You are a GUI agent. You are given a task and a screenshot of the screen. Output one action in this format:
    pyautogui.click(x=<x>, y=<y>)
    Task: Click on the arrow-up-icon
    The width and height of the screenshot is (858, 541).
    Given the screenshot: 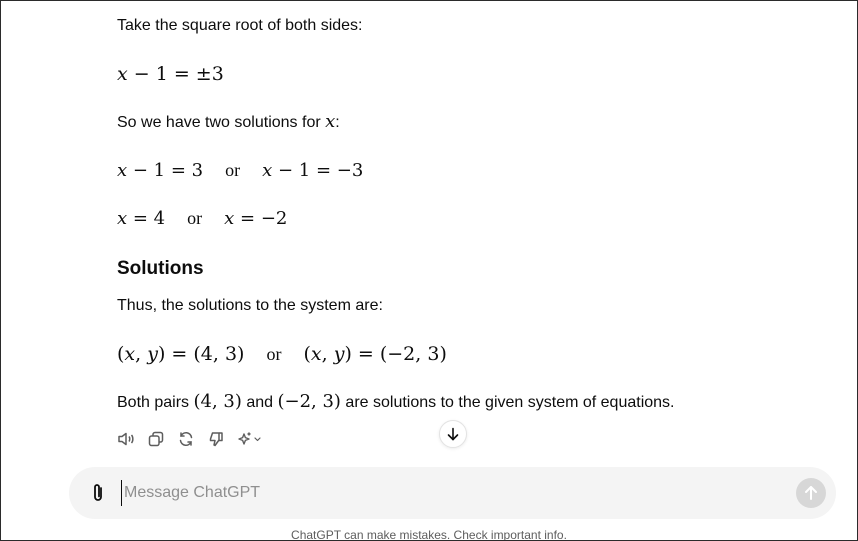 What is the action you would take?
    pyautogui.click(x=811, y=493)
    